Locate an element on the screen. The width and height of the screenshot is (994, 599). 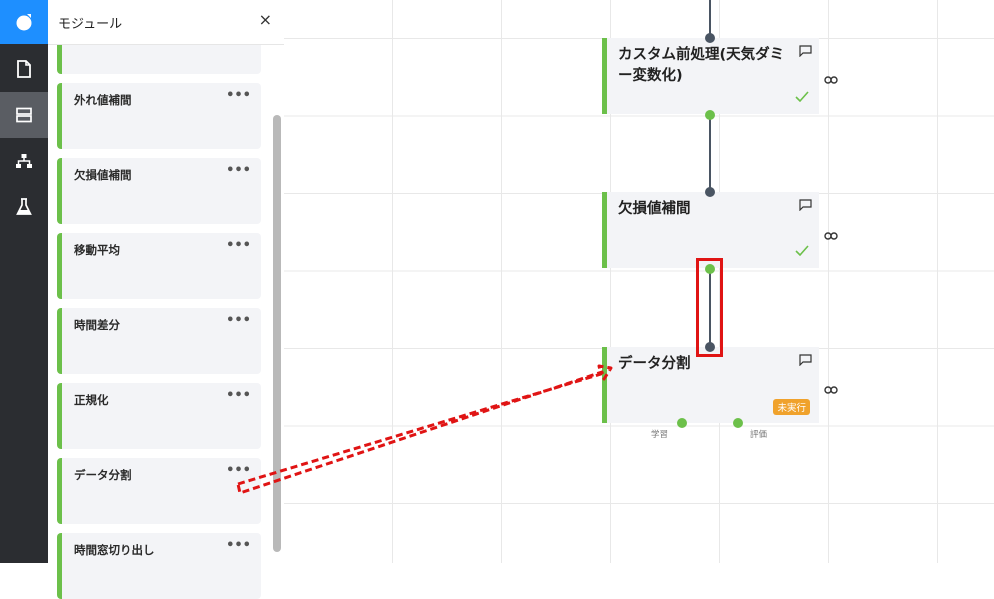
annotation-arrow is located at coordinates (424, 429).